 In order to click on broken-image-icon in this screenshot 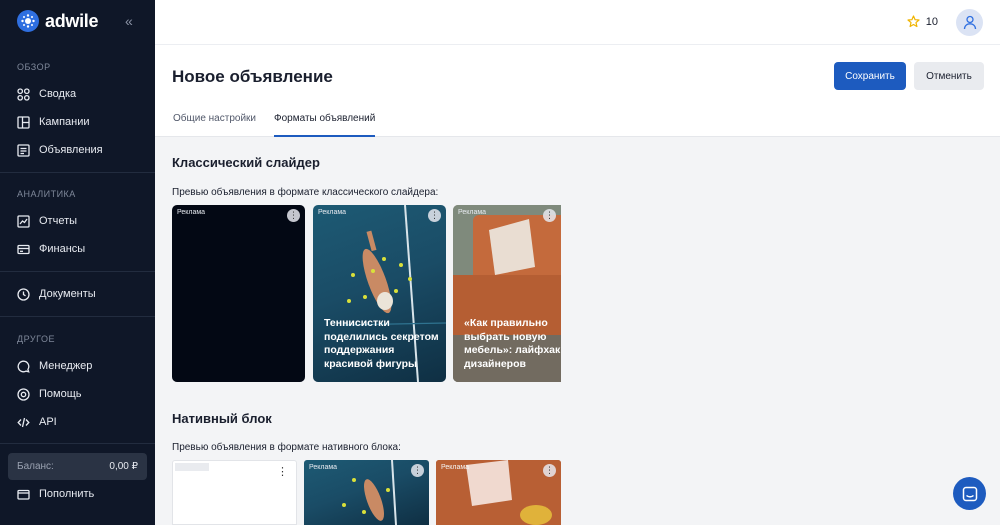, I will do `click(192, 467)`.